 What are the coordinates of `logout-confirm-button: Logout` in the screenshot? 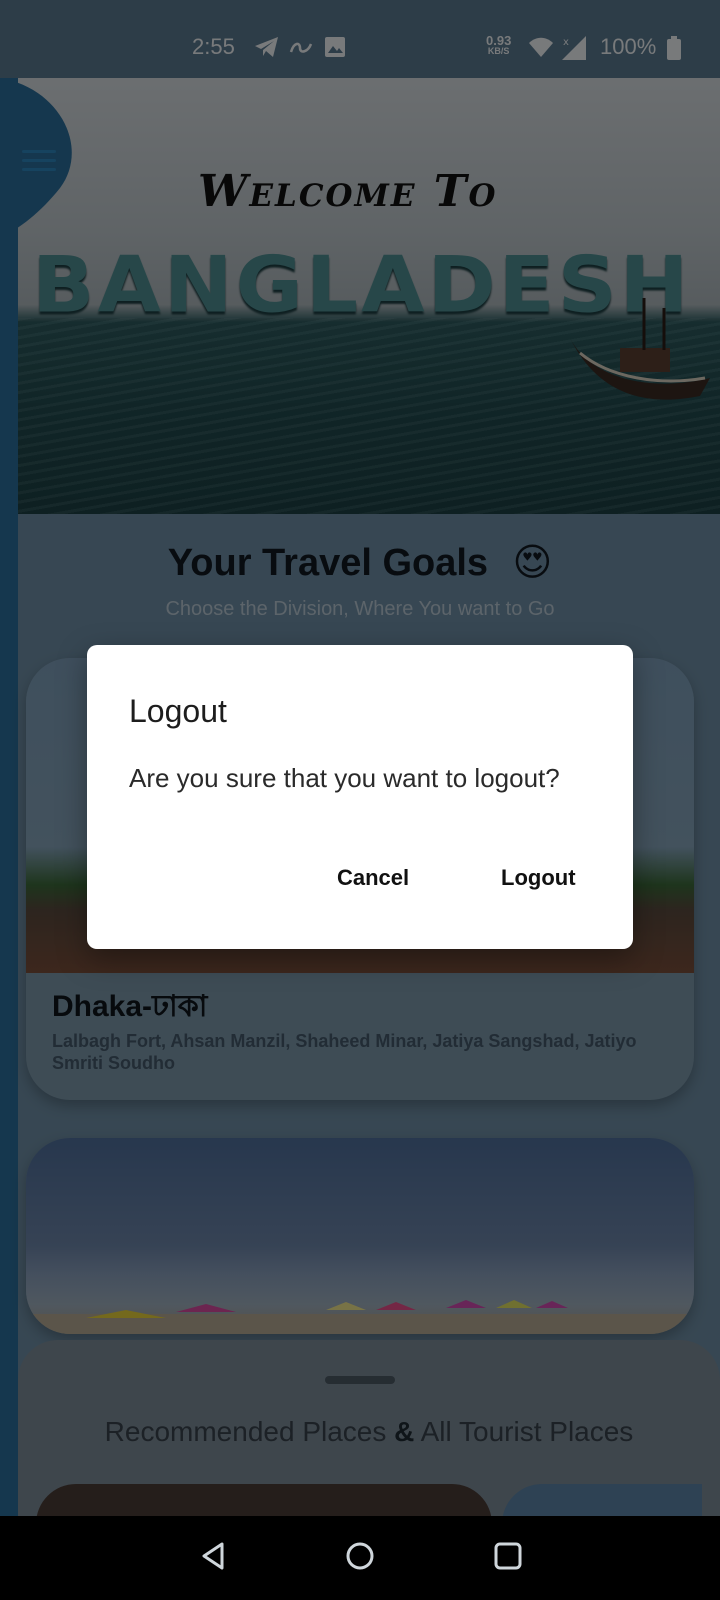 It's located at (538, 878).